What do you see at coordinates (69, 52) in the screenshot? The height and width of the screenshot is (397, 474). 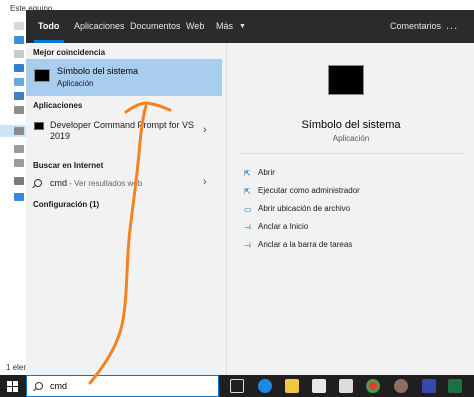 I see `best-match-header: Mejor coincidencia` at bounding box center [69, 52].